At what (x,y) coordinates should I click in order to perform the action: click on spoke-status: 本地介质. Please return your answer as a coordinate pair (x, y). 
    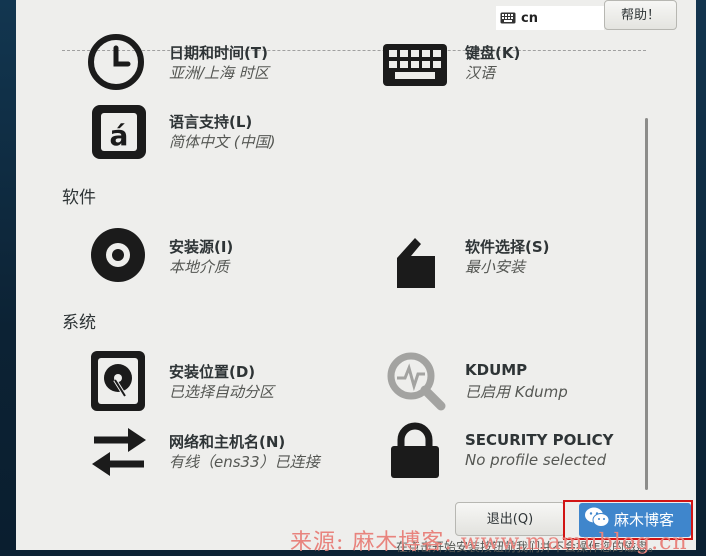
    Looking at the image, I should click on (199, 267).